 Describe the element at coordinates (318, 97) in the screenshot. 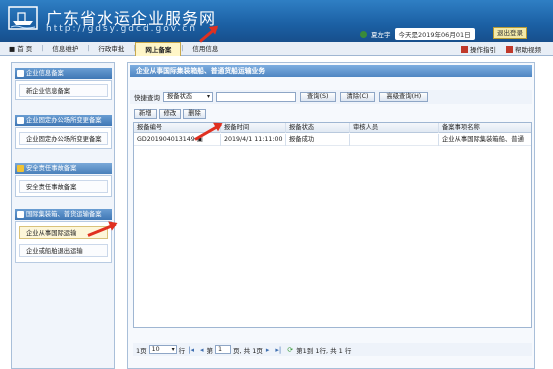

I see `search-button: 查询(S)` at that location.